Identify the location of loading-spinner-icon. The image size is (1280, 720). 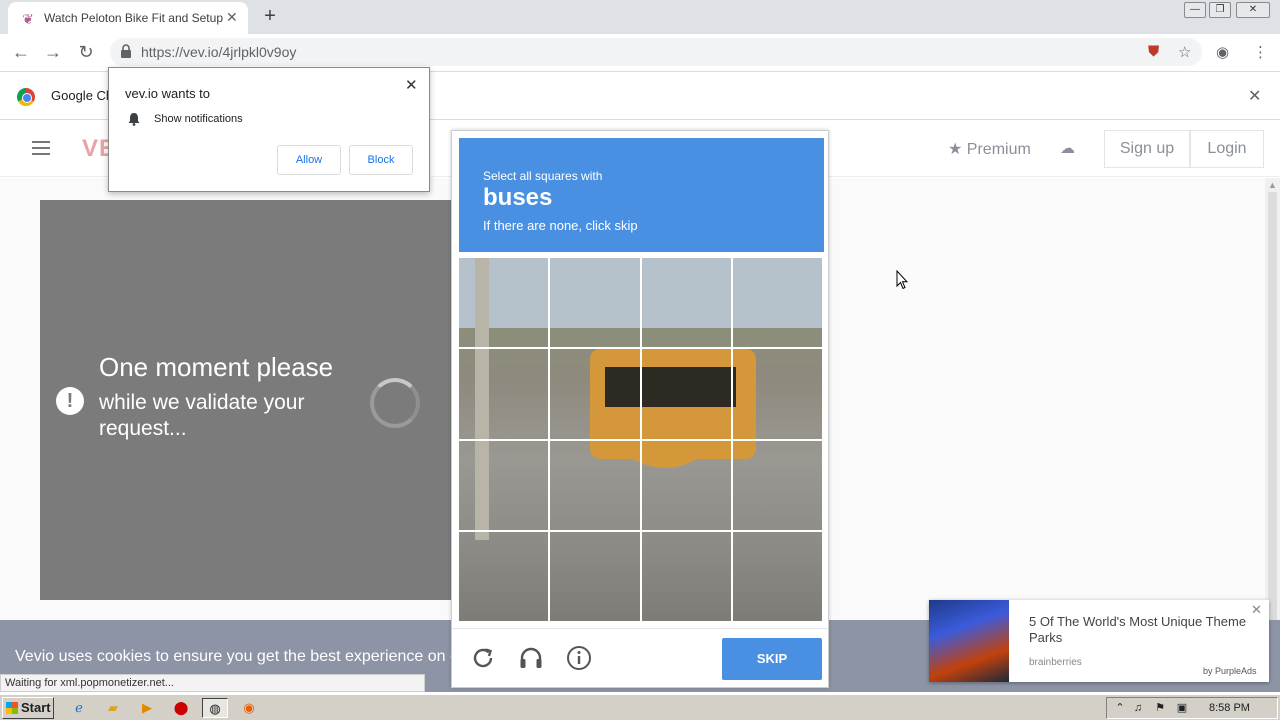
(395, 403).